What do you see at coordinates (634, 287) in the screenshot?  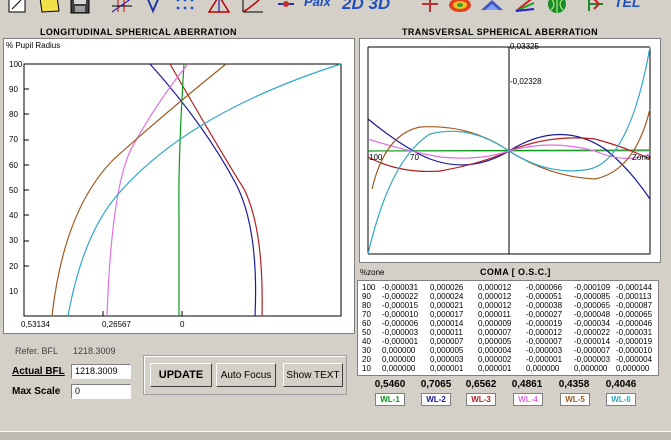 I see `coma-value-cell: -0,000144` at bounding box center [634, 287].